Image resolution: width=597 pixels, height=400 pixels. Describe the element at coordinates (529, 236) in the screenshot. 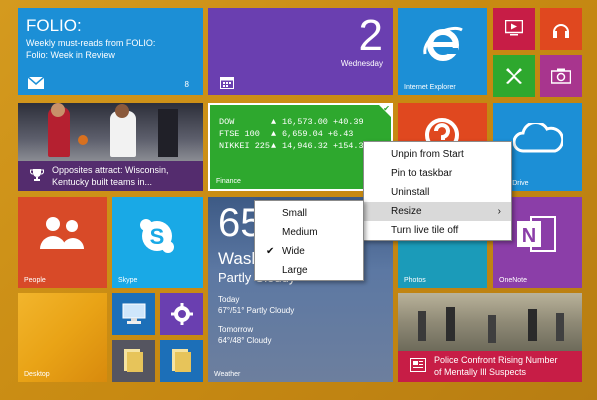

I see `svg-text: N` at that location.